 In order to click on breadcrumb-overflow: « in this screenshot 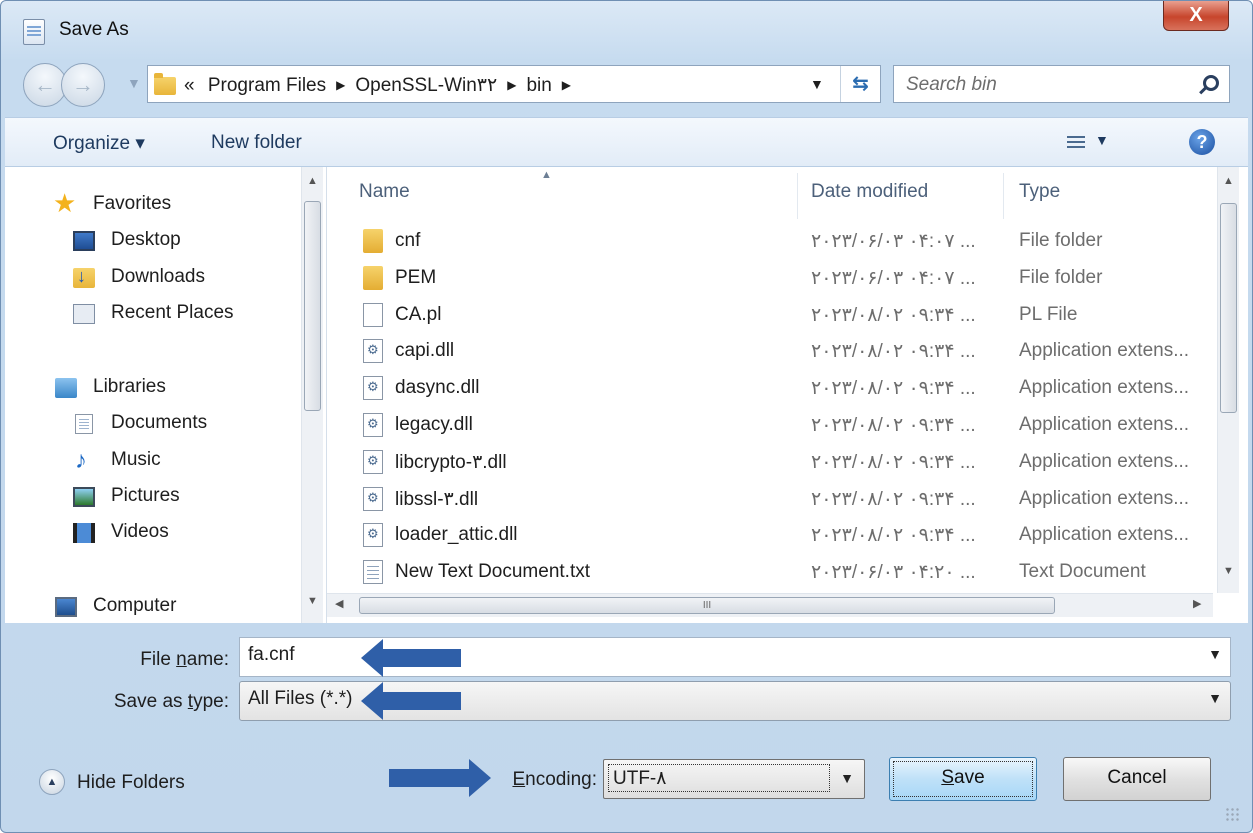, I will do `click(189, 85)`.